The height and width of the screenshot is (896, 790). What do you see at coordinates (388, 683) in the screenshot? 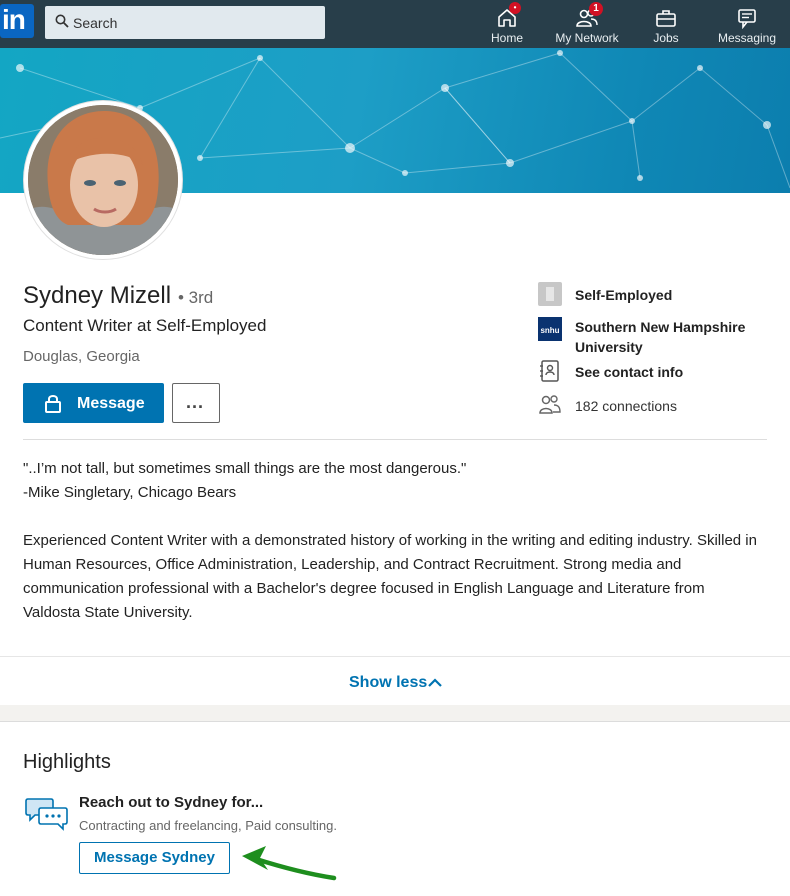
I see `show-less-link: Show less` at bounding box center [388, 683].